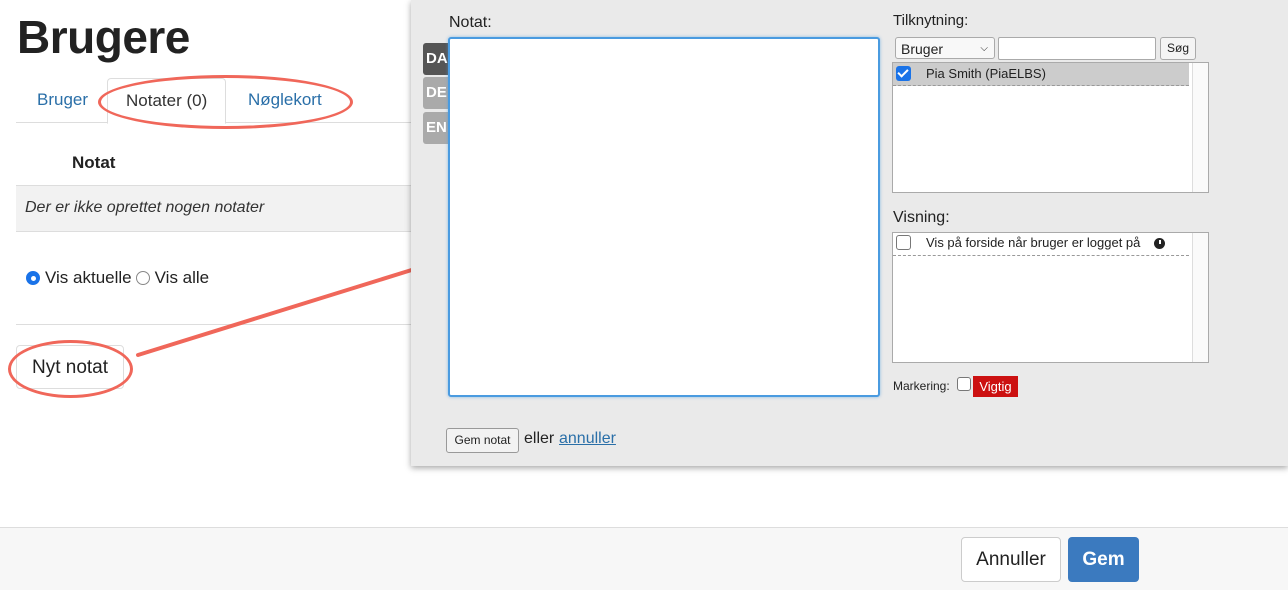 The height and width of the screenshot is (590, 1288). What do you see at coordinates (986, 73) in the screenshot?
I see `association-item-label: Pia Smith (PiaELBS)` at bounding box center [986, 73].